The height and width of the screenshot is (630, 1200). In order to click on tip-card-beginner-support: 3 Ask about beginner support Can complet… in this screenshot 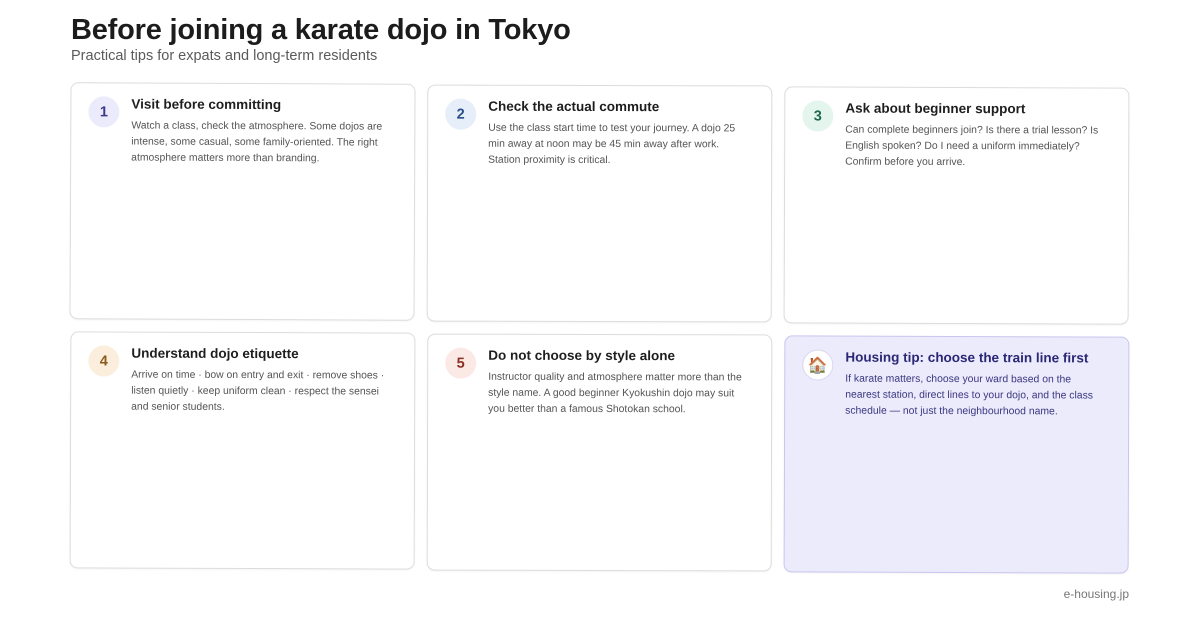, I will do `click(956, 205)`.